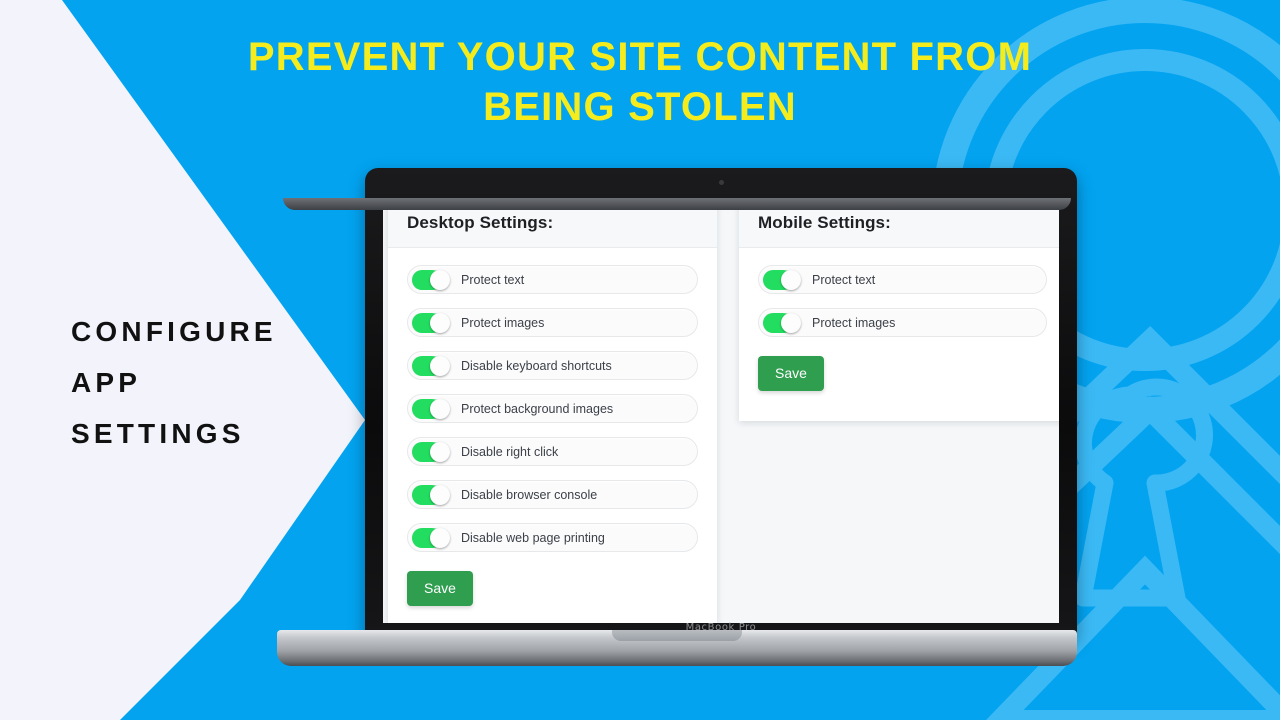 Image resolution: width=1280 pixels, height=720 pixels. Describe the element at coordinates (529, 494) in the screenshot. I see `setting-label: Disable browser console` at that location.